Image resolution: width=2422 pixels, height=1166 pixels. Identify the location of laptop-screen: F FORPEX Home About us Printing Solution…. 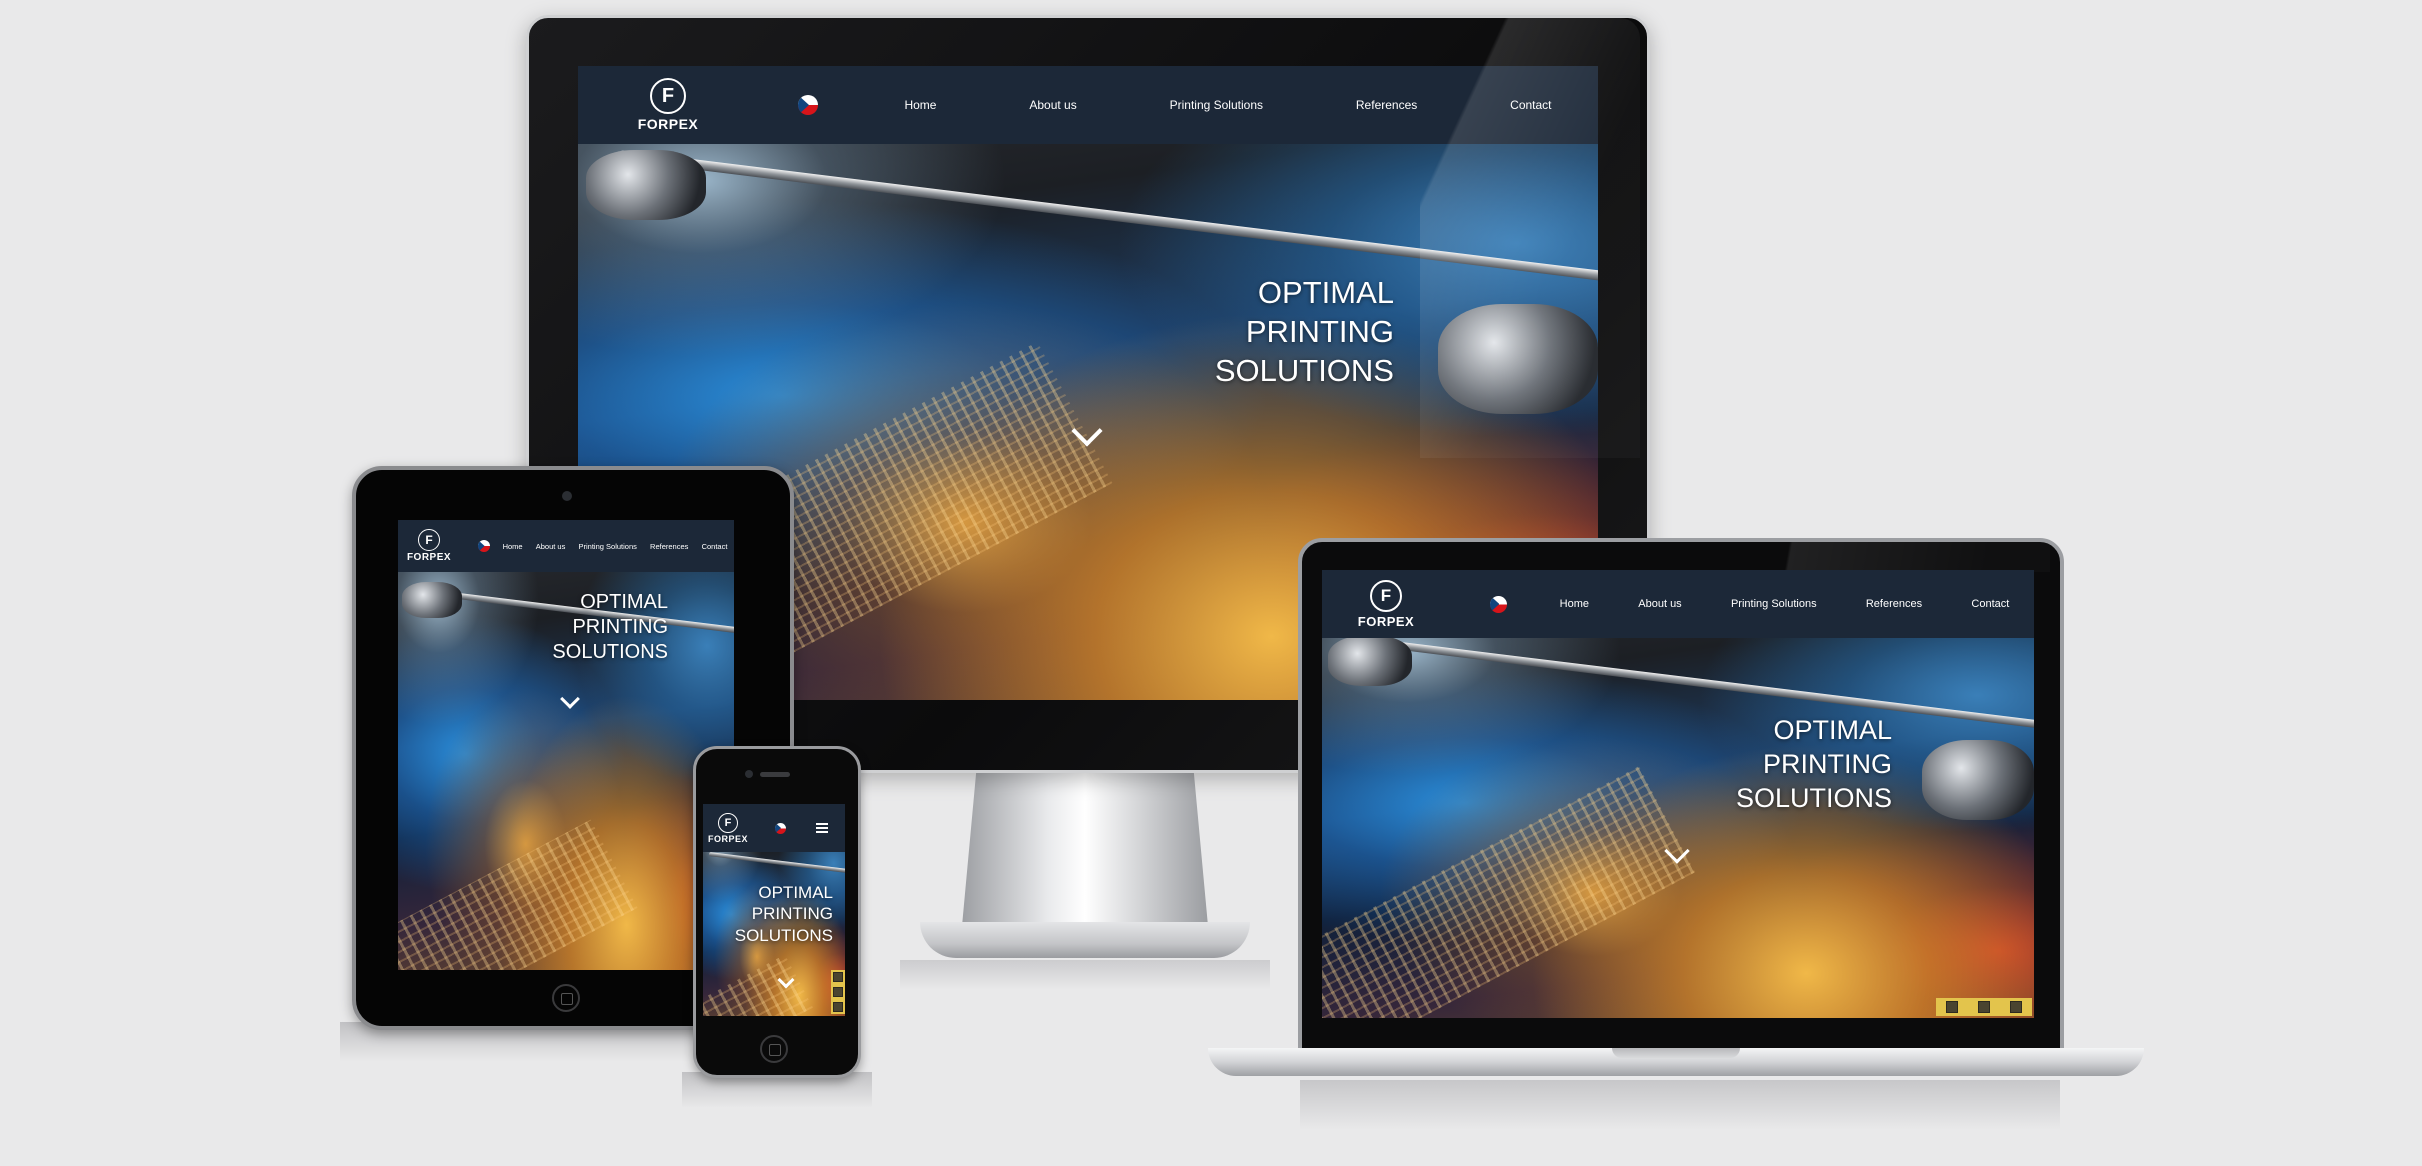
(1678, 794).